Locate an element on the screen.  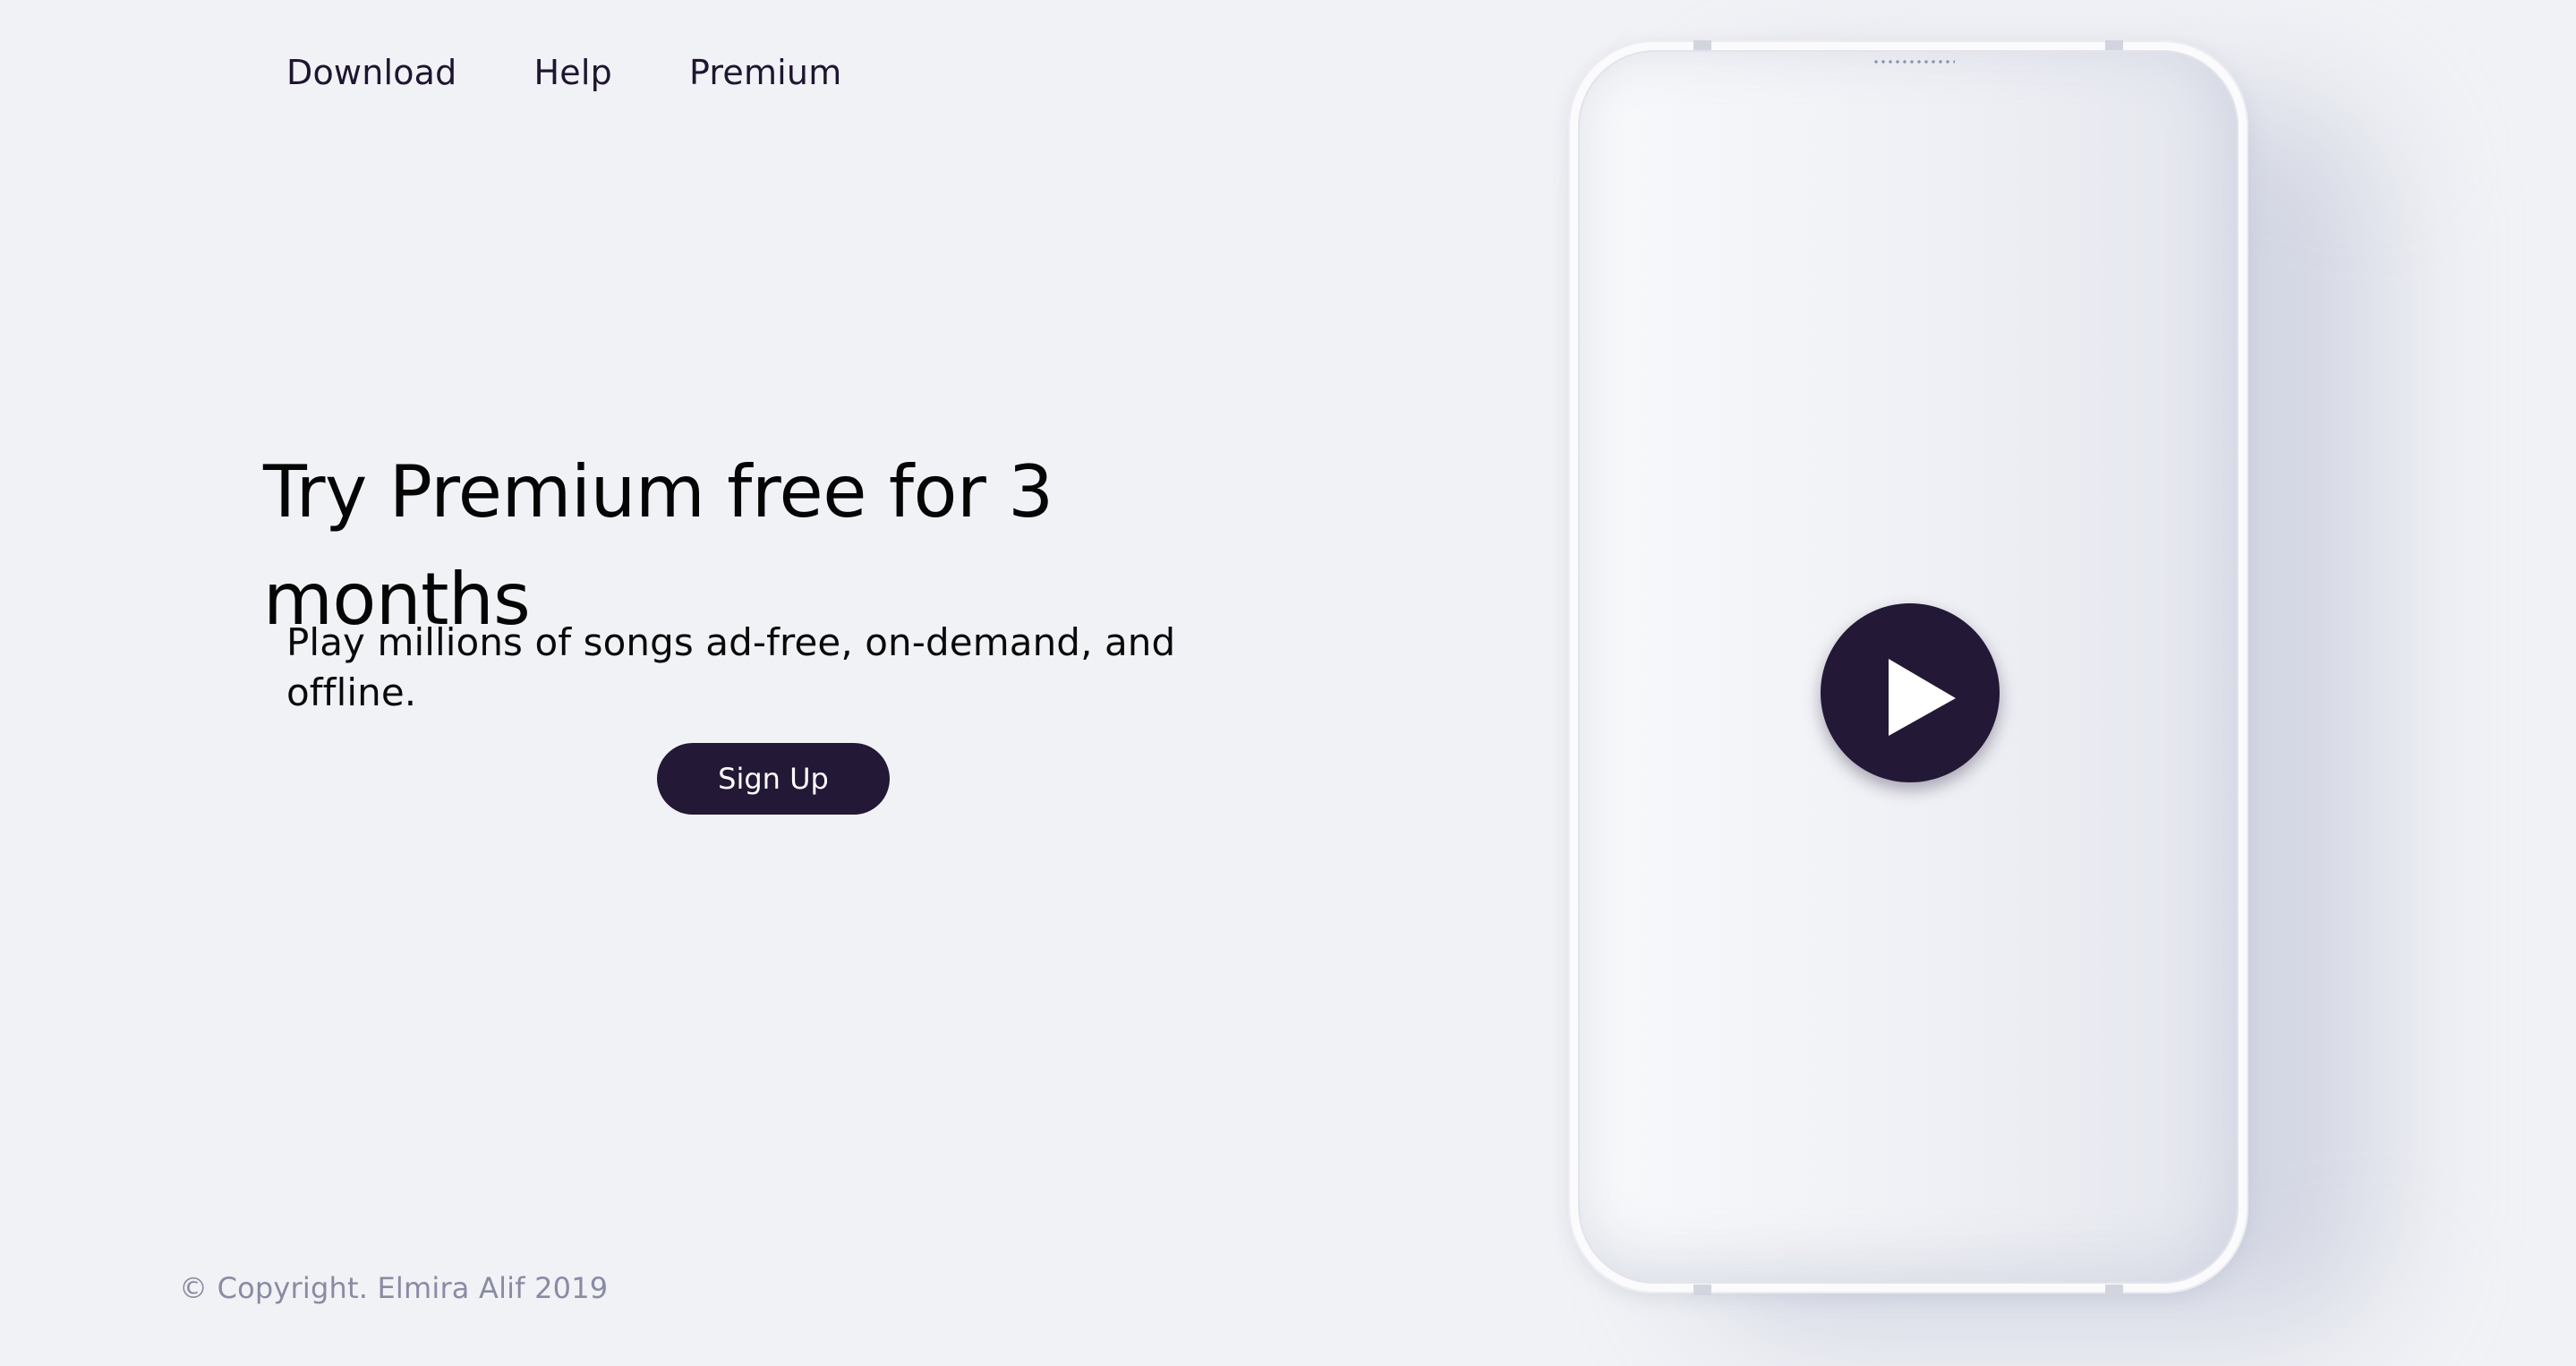
phone-bottom-right-tab is located at coordinates (2114, 1290).